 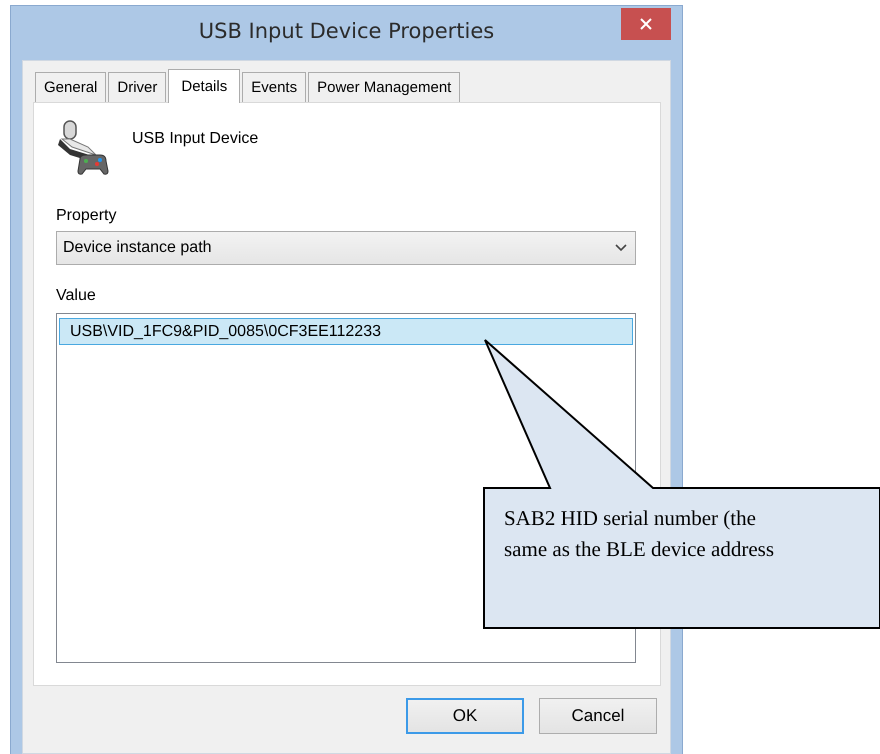 What do you see at coordinates (621, 248) in the screenshot?
I see `chevron-down-icon` at bounding box center [621, 248].